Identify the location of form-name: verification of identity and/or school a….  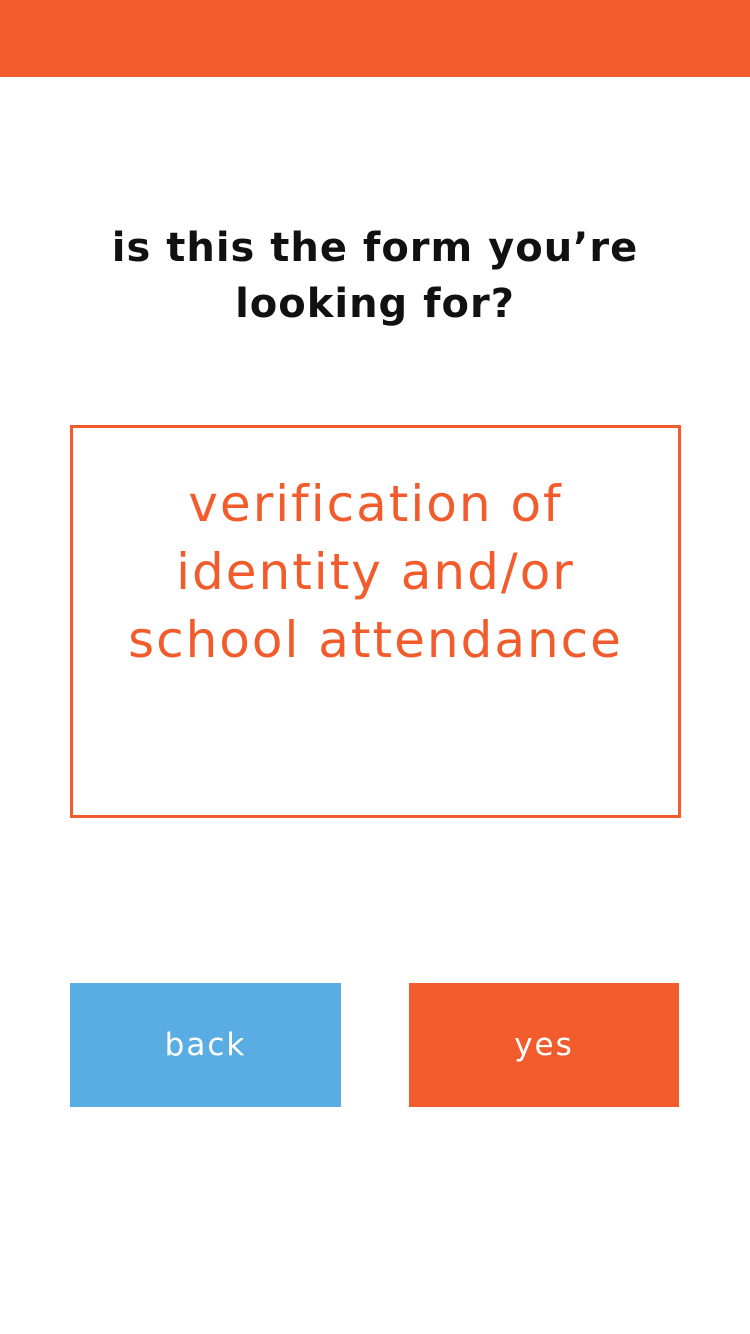
(375, 572).